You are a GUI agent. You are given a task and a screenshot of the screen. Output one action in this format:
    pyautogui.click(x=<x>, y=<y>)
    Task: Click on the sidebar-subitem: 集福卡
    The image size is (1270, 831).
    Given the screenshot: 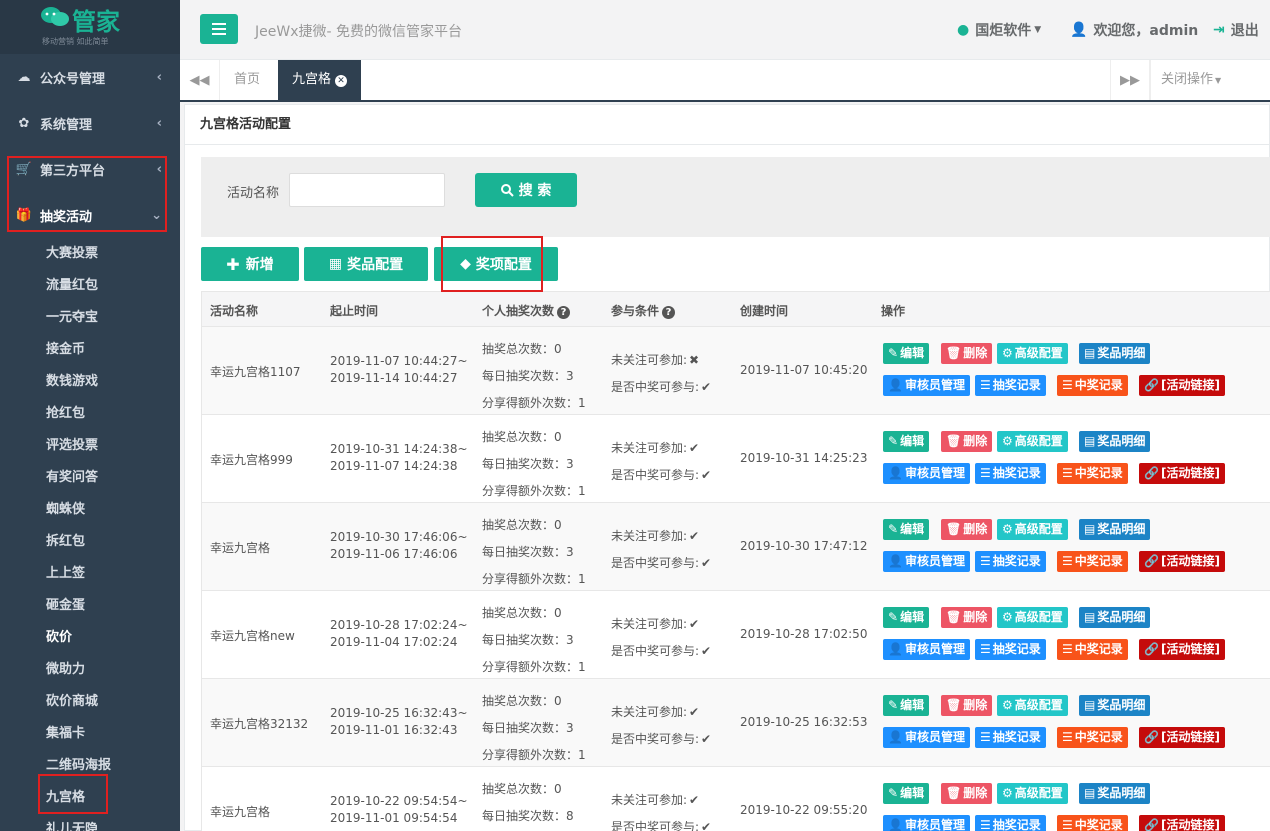 What is the action you would take?
    pyautogui.click(x=90, y=734)
    